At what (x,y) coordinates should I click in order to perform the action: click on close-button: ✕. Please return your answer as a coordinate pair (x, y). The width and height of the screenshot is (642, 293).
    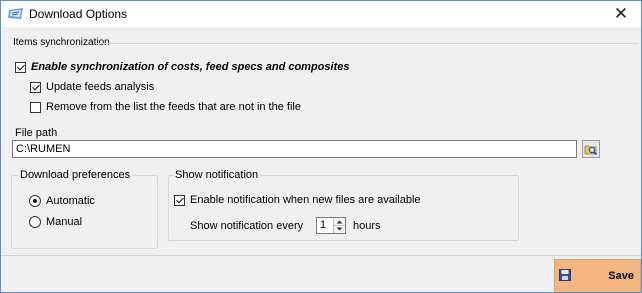
    Looking at the image, I should click on (621, 14).